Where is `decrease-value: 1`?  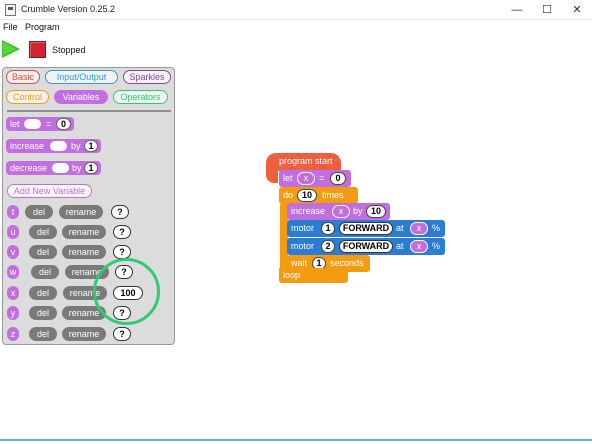 decrease-value: 1 is located at coordinates (91, 168).